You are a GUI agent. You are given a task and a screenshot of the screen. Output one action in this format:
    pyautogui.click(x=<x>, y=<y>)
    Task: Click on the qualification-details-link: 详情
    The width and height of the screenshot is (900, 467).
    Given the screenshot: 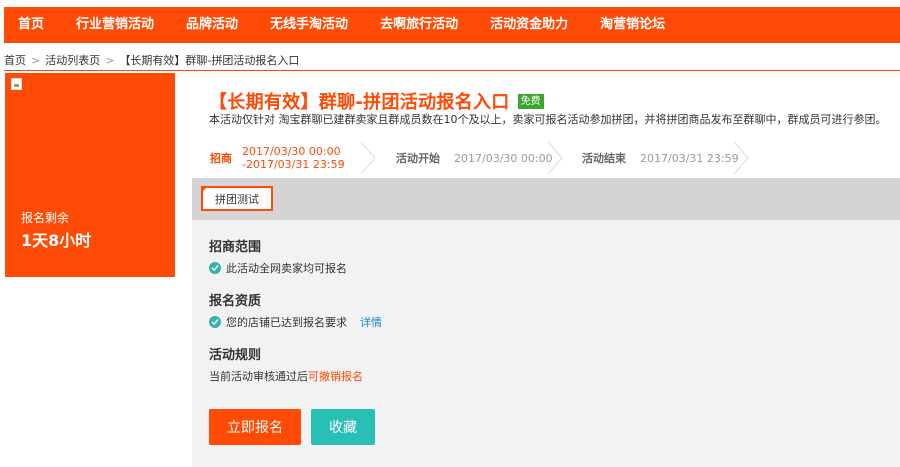 What is the action you would take?
    pyautogui.click(x=371, y=322)
    